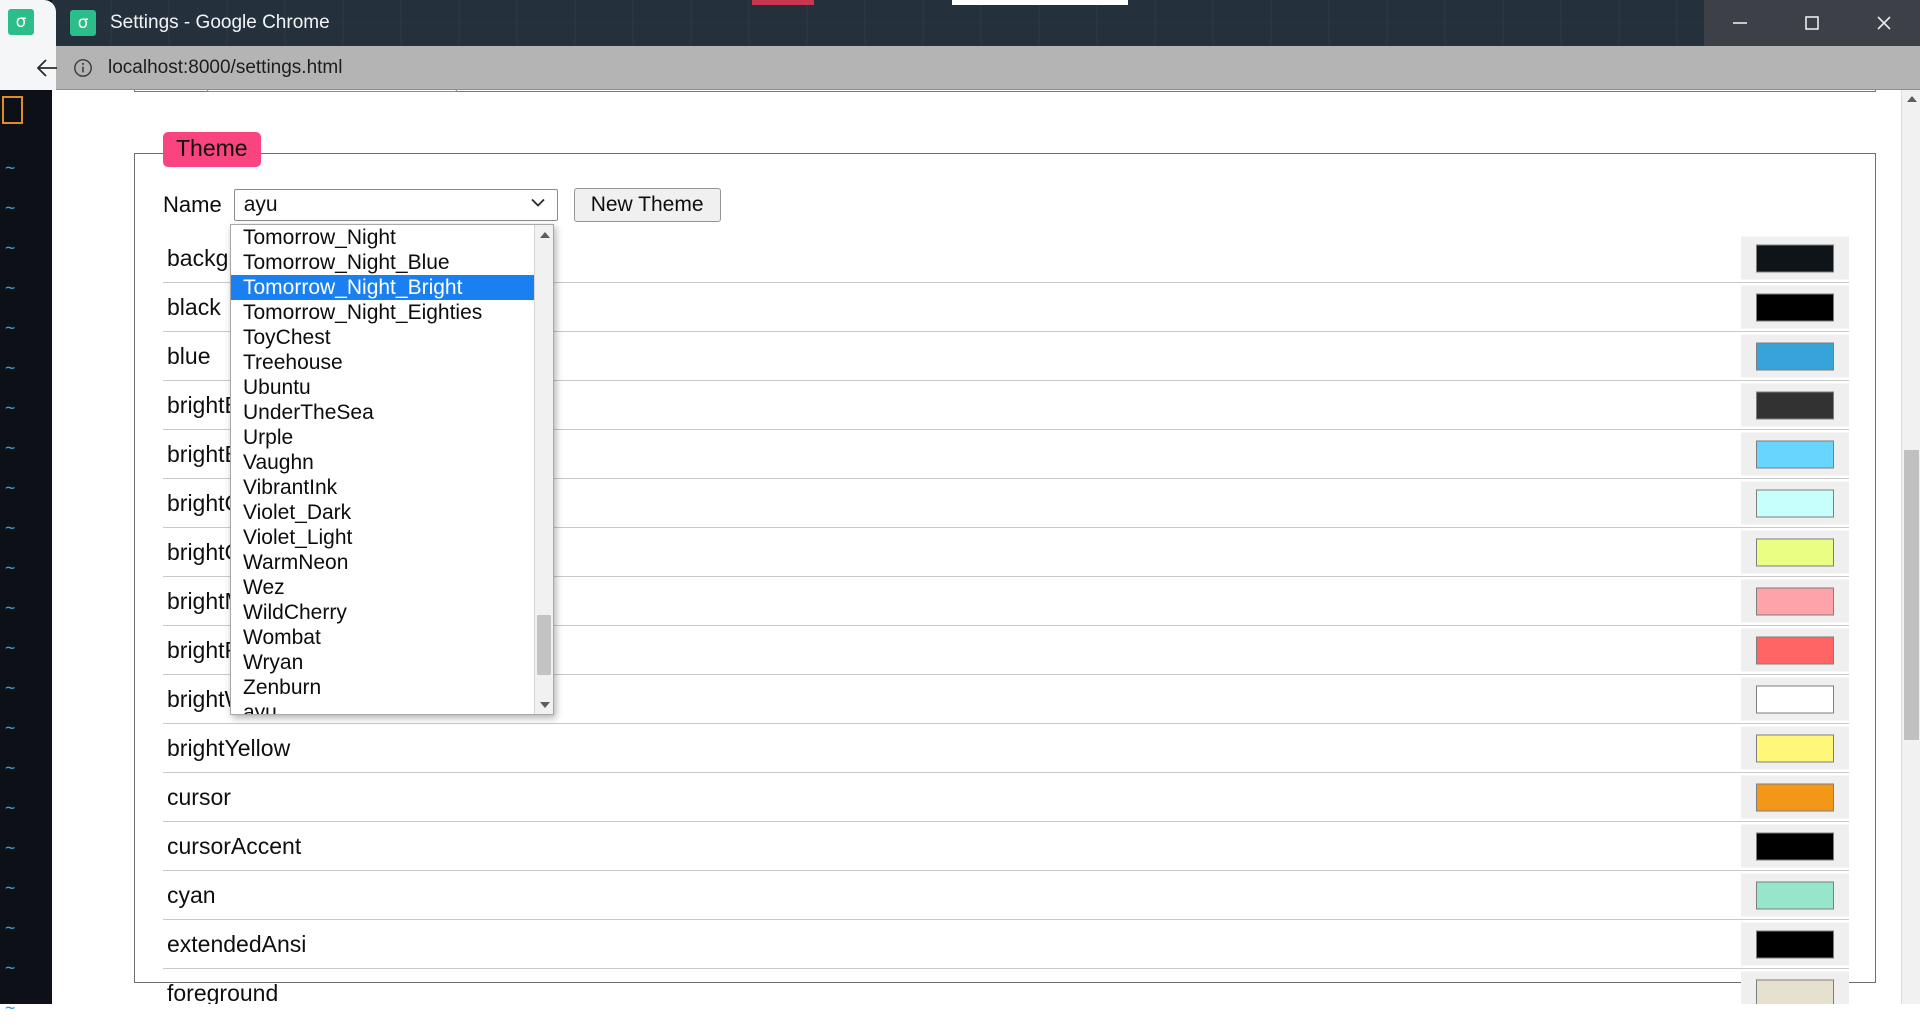  Describe the element at coordinates (383, 637) in the screenshot. I see `dropdown-option: Wombat` at that location.